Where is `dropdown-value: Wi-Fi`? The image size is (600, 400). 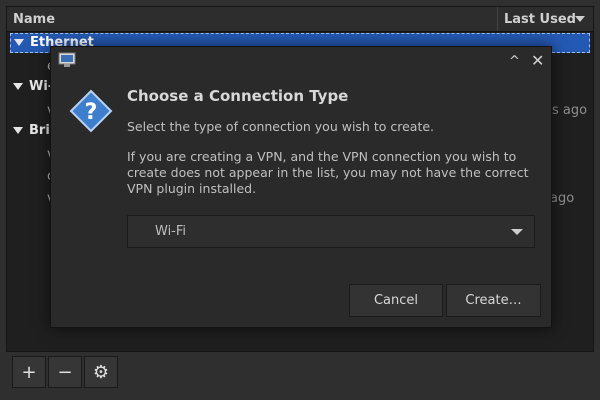
dropdown-value: Wi-Fi is located at coordinates (171, 231).